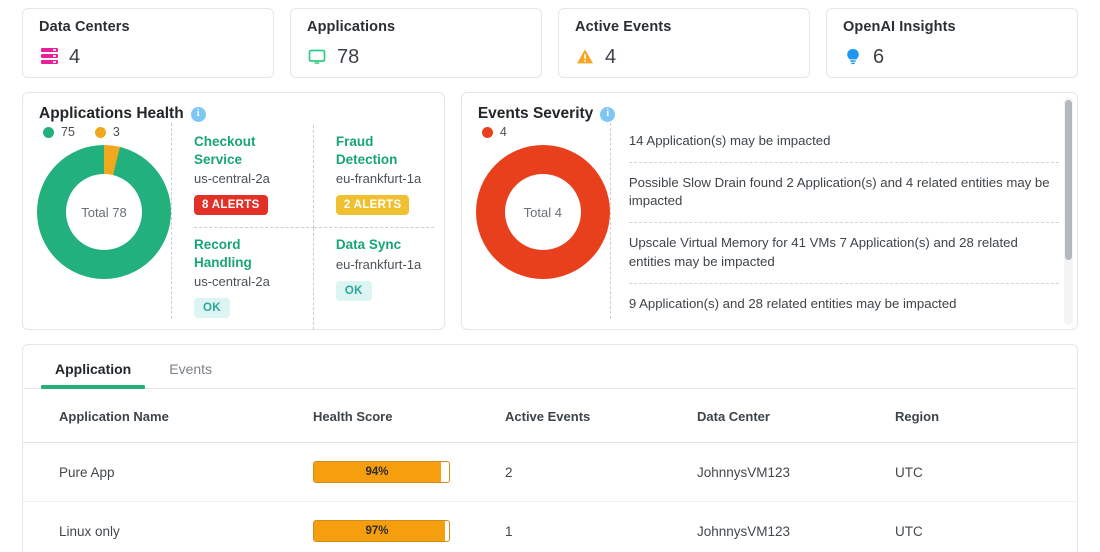  I want to click on cell-application-name: Pure App, so click(168, 472).